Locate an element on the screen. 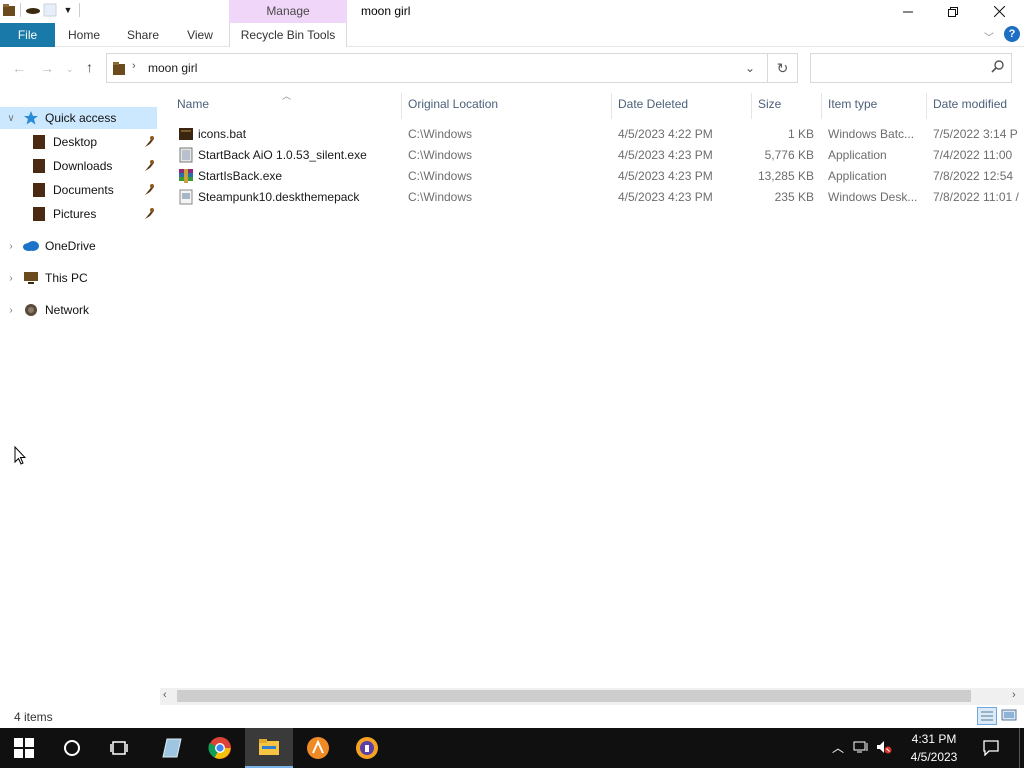 The width and height of the screenshot is (1024, 768). new-folder-icon is located at coordinates (50, 10).